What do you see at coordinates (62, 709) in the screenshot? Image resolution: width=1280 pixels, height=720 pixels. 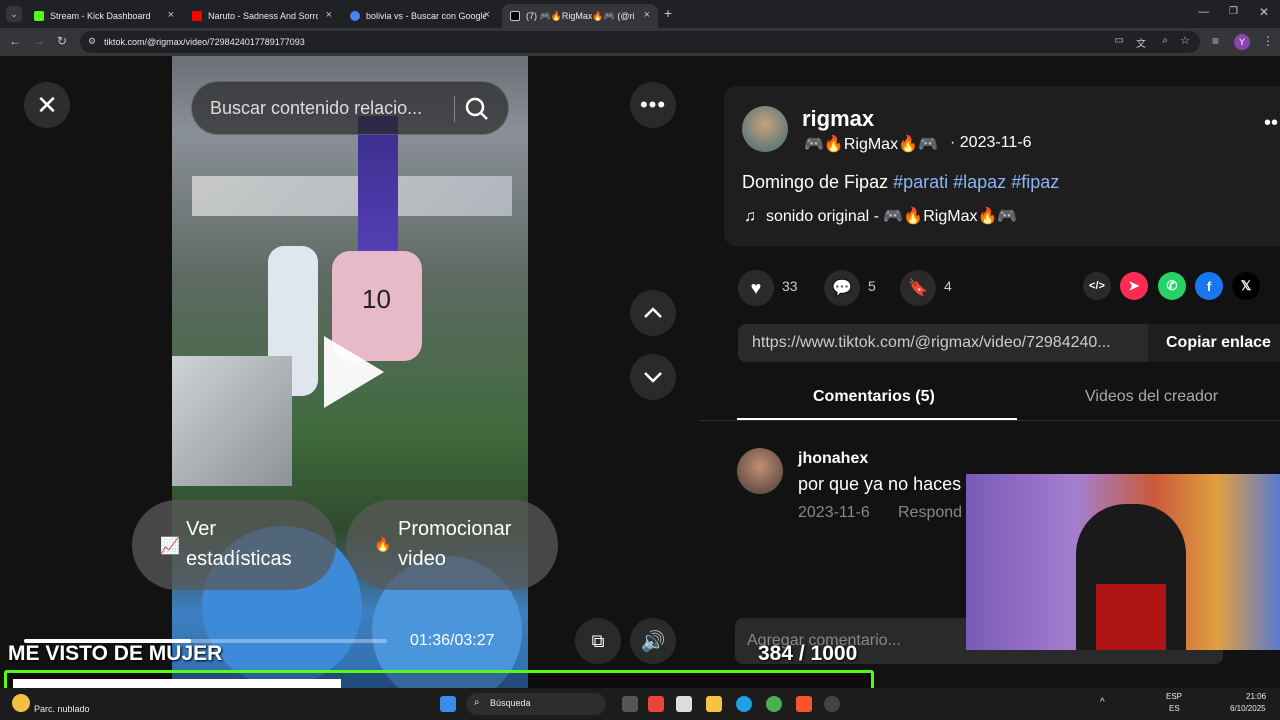 I see `weather-text: Parc. nublado` at bounding box center [62, 709].